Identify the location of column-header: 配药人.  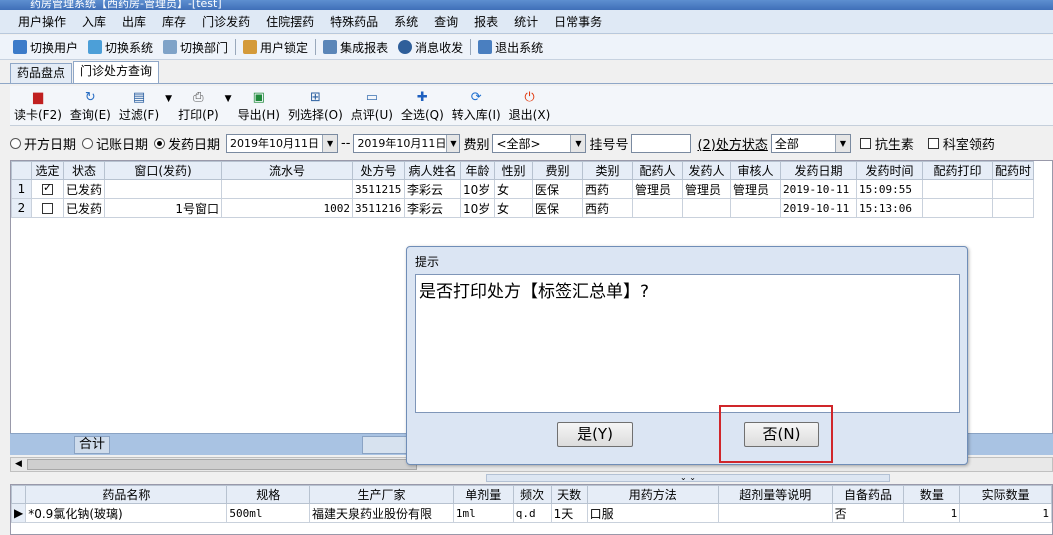
(658, 170).